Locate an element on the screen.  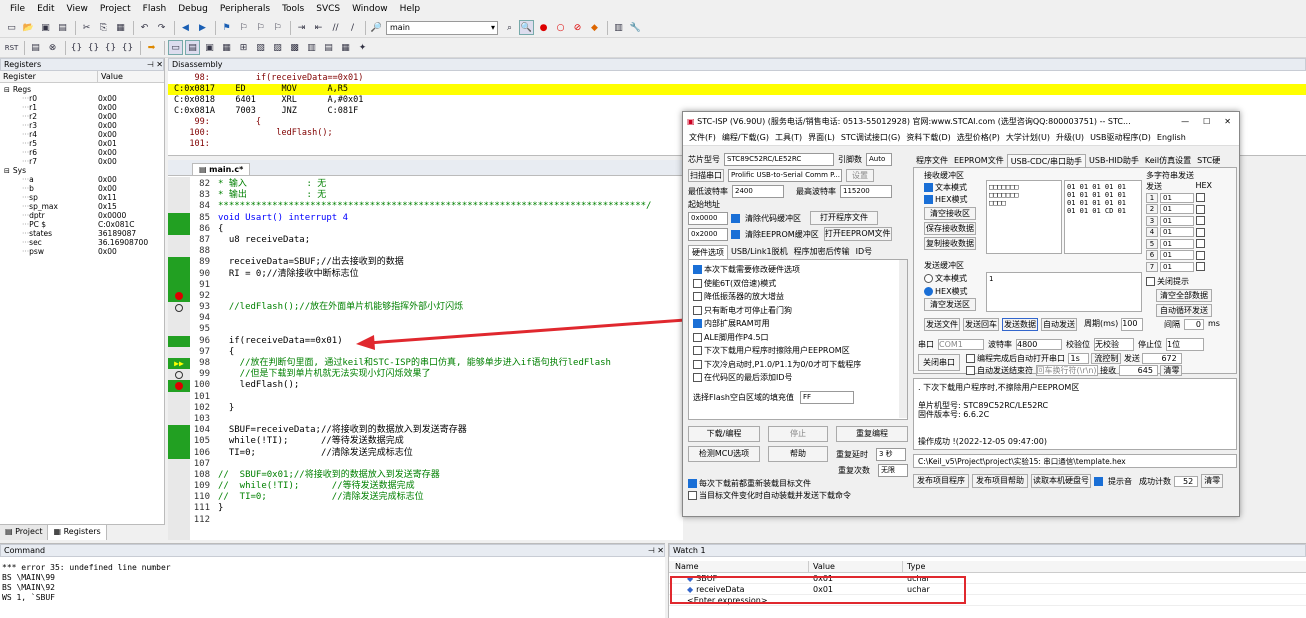
parity-select: 无校验 is located at coordinates (1114, 344).